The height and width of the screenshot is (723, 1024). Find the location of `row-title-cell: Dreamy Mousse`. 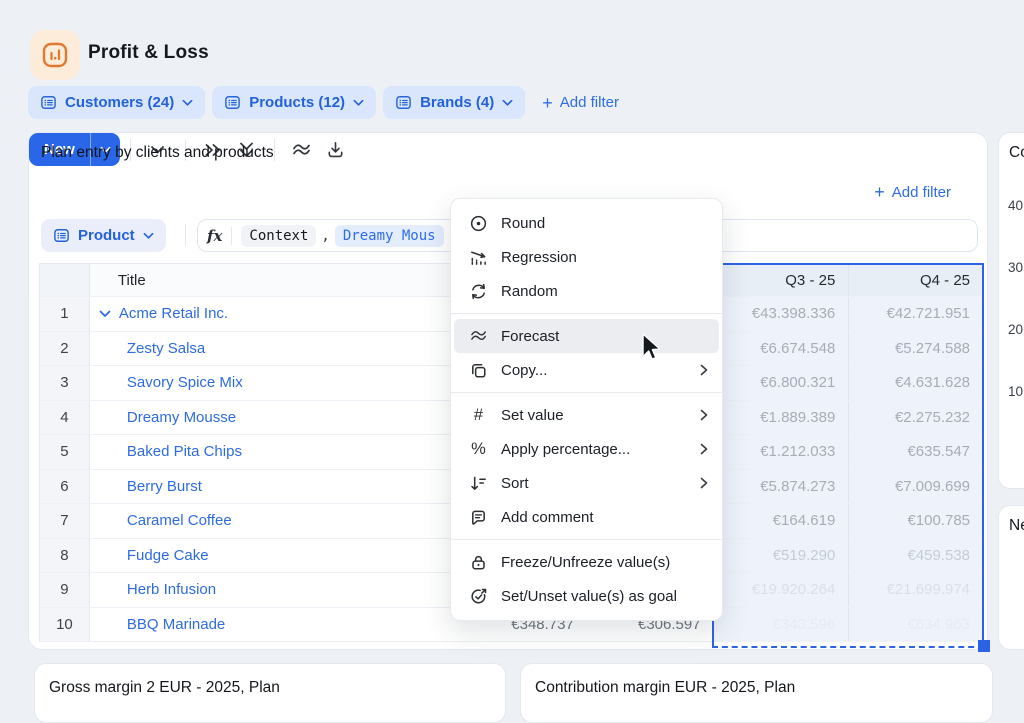

row-title-cell: Dreamy Mousse is located at coordinates (273, 418).